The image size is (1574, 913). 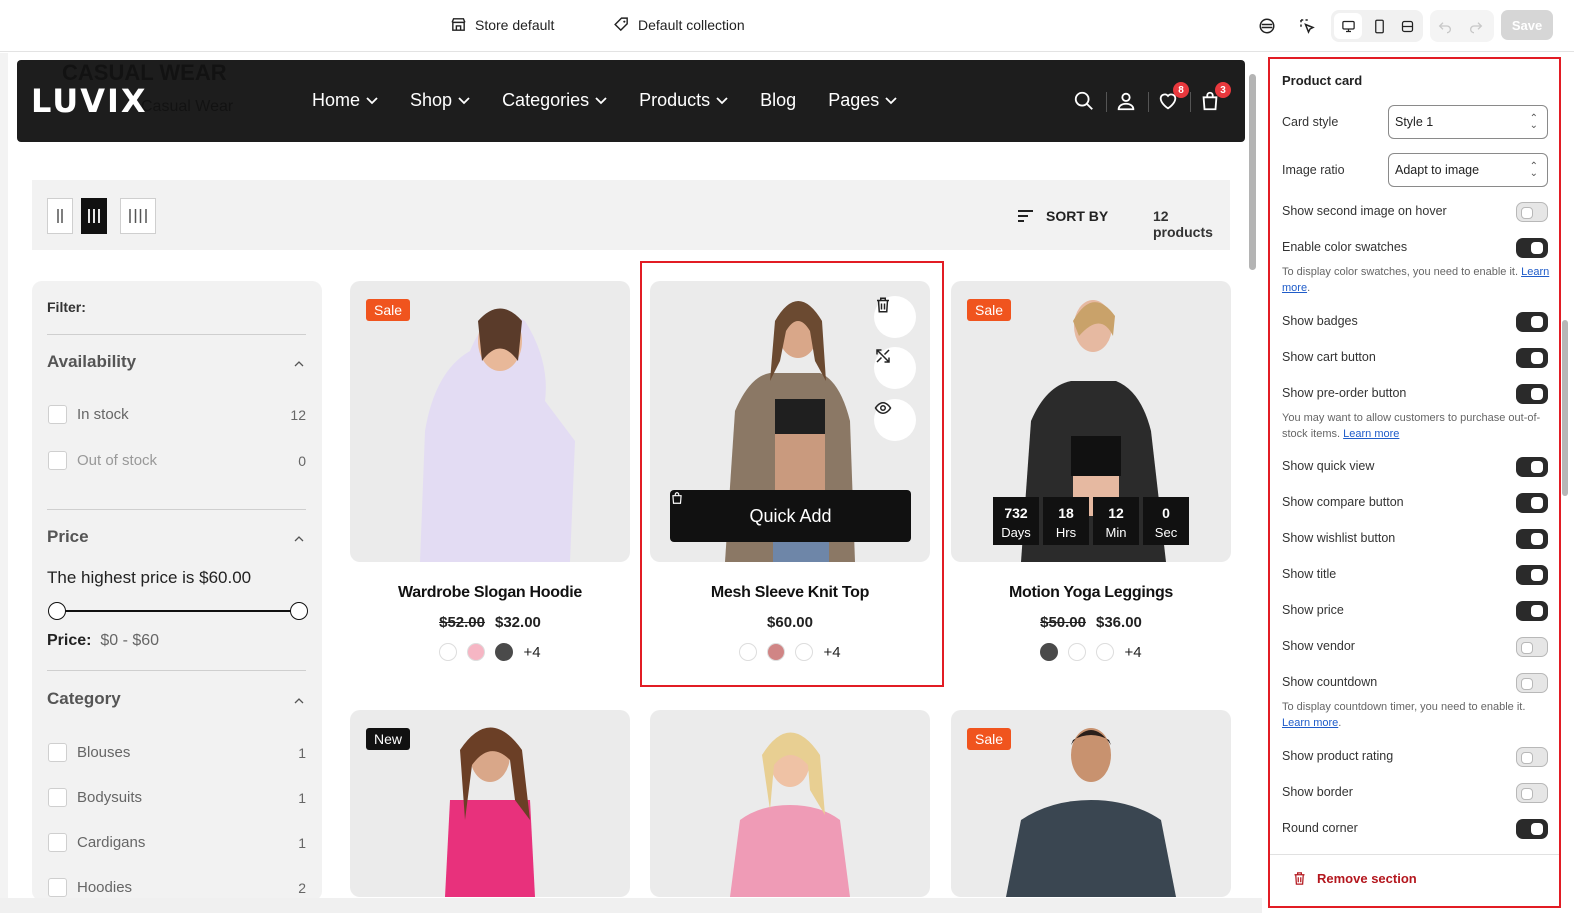 I want to click on toggle-quick-view, so click(x=1532, y=467).